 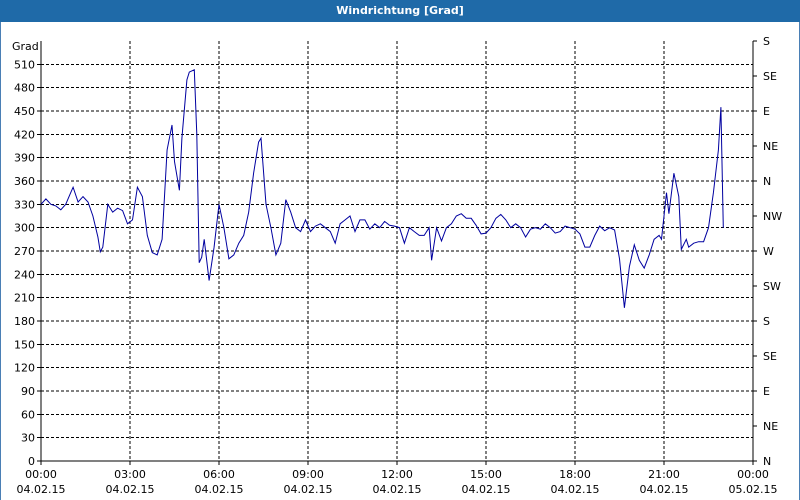 I want to click on y-tick-label: 0, so click(x=31, y=461).